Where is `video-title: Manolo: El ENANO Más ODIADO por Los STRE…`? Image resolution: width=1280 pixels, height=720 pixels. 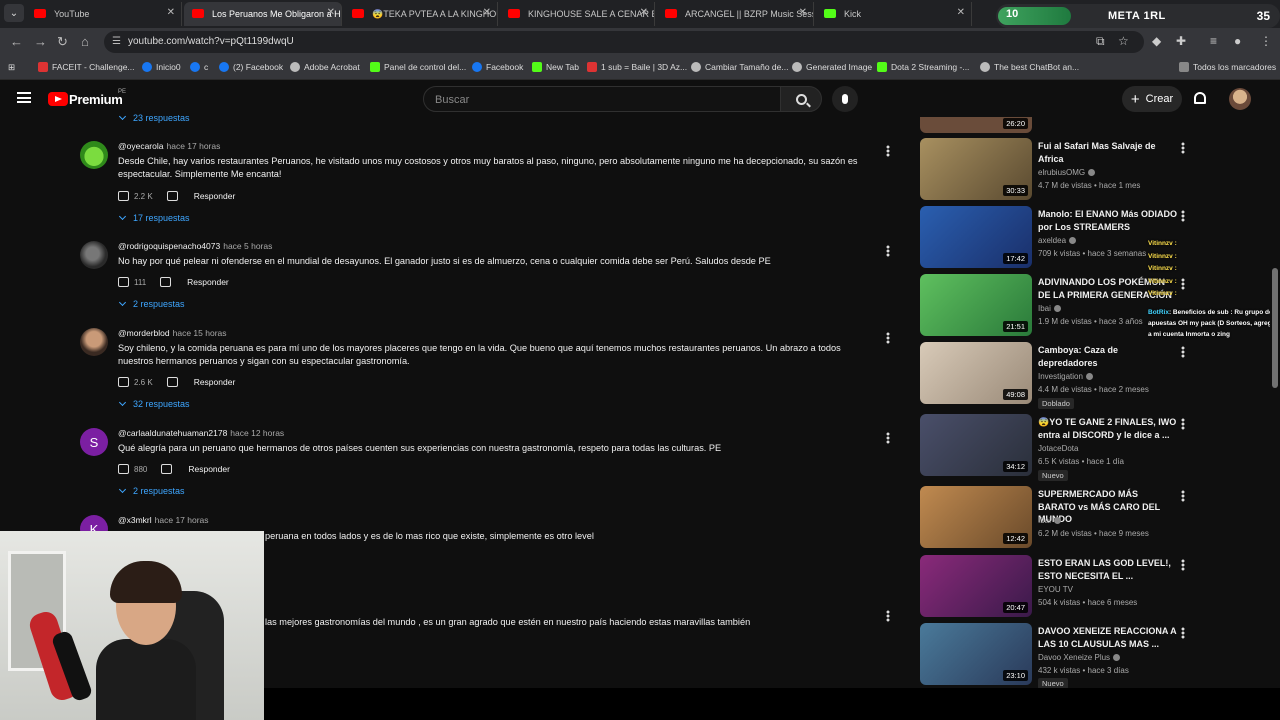
video-title: Manolo: El ENANO Más ODIADO por Los STRE… is located at coordinates (1108, 220).